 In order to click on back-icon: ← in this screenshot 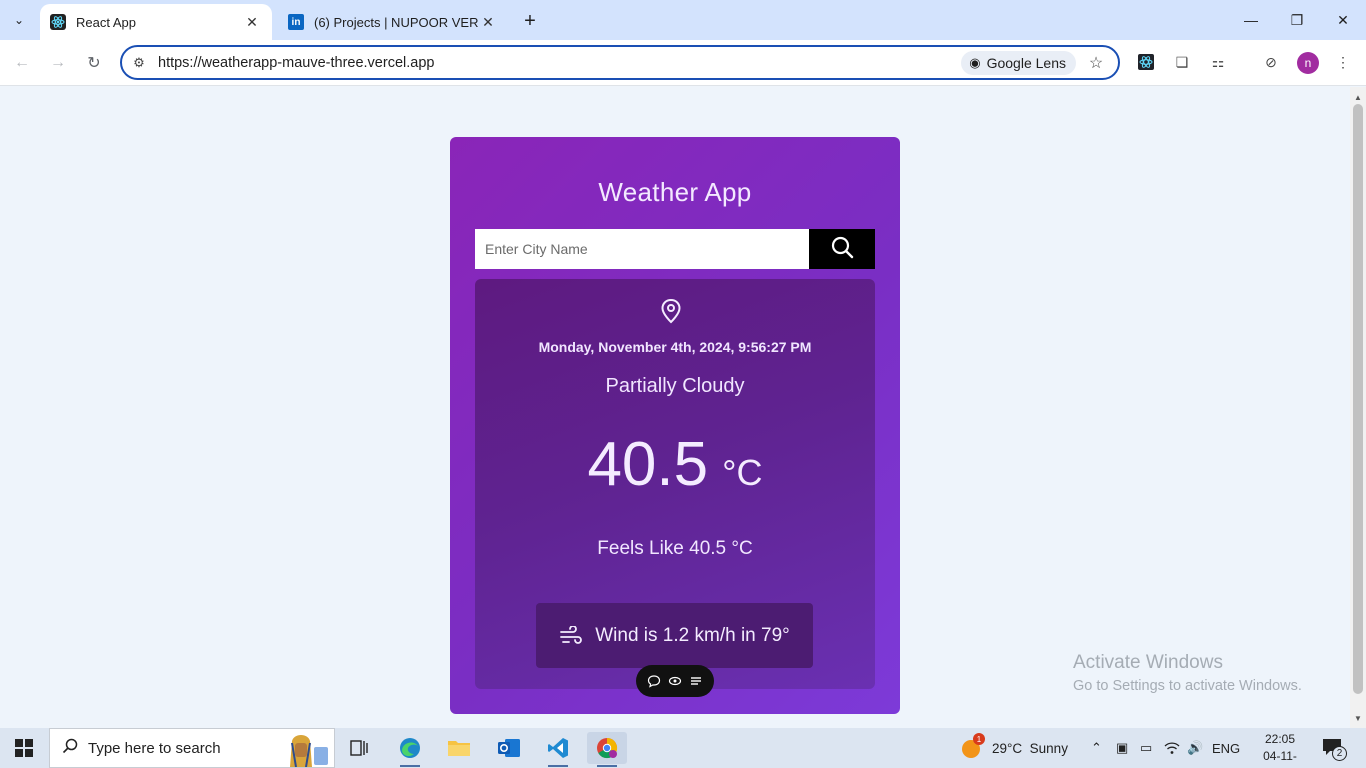, I will do `click(22, 63)`.